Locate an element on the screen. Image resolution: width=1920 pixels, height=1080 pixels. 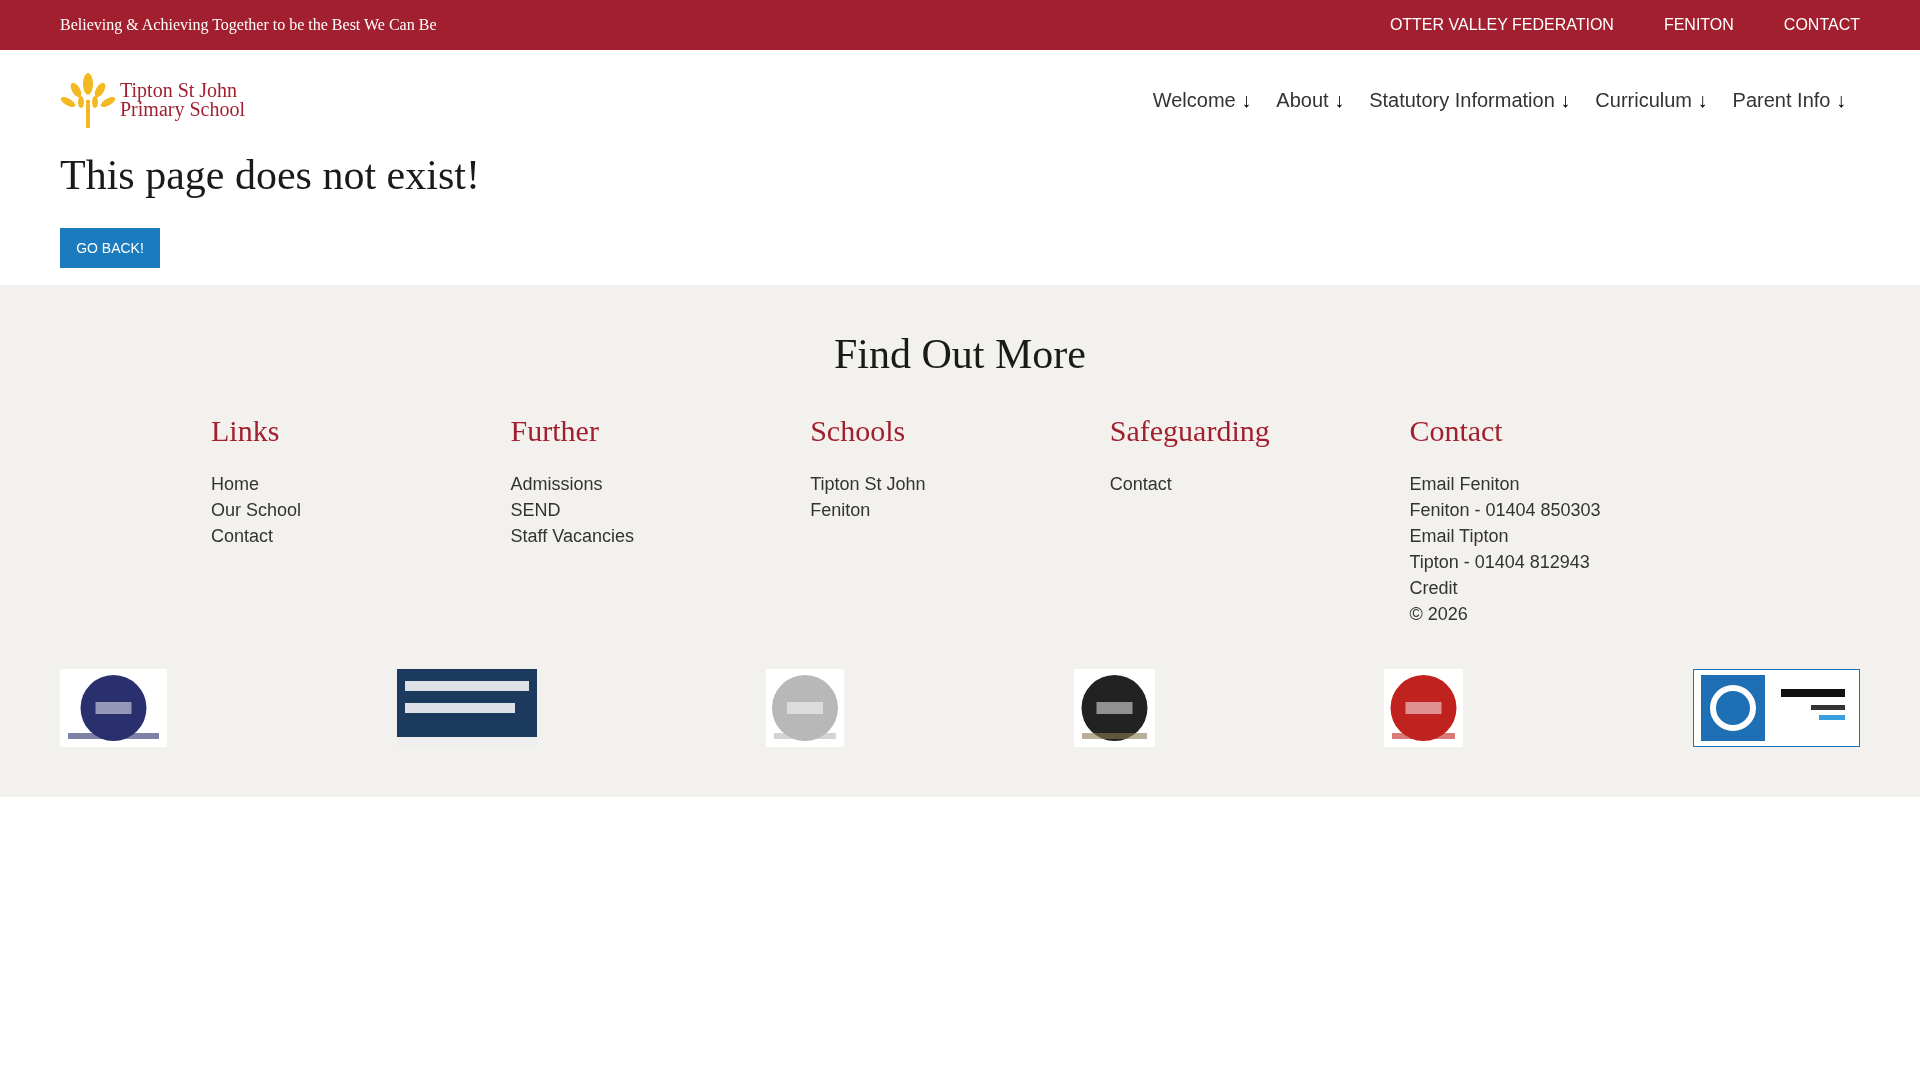
nav-link: About ↓ is located at coordinates (1310, 100).